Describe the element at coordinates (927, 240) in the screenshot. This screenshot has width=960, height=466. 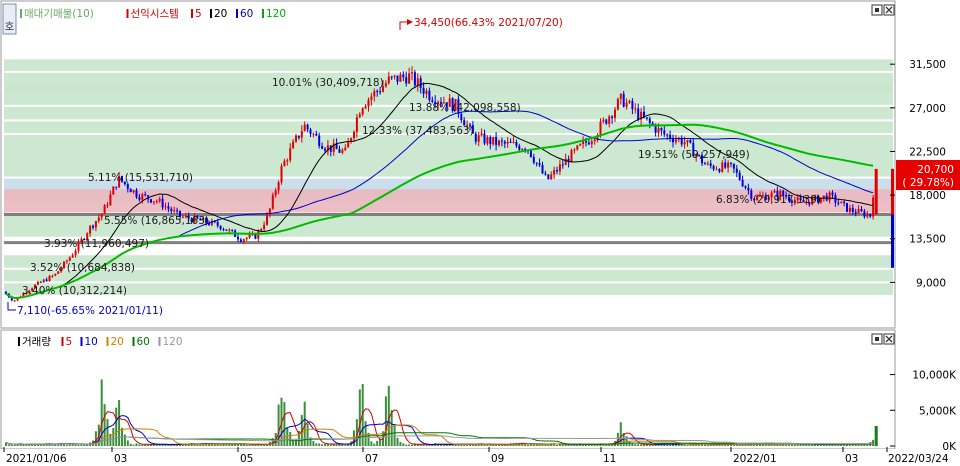
I see `y-tick-label: 13,500` at that location.